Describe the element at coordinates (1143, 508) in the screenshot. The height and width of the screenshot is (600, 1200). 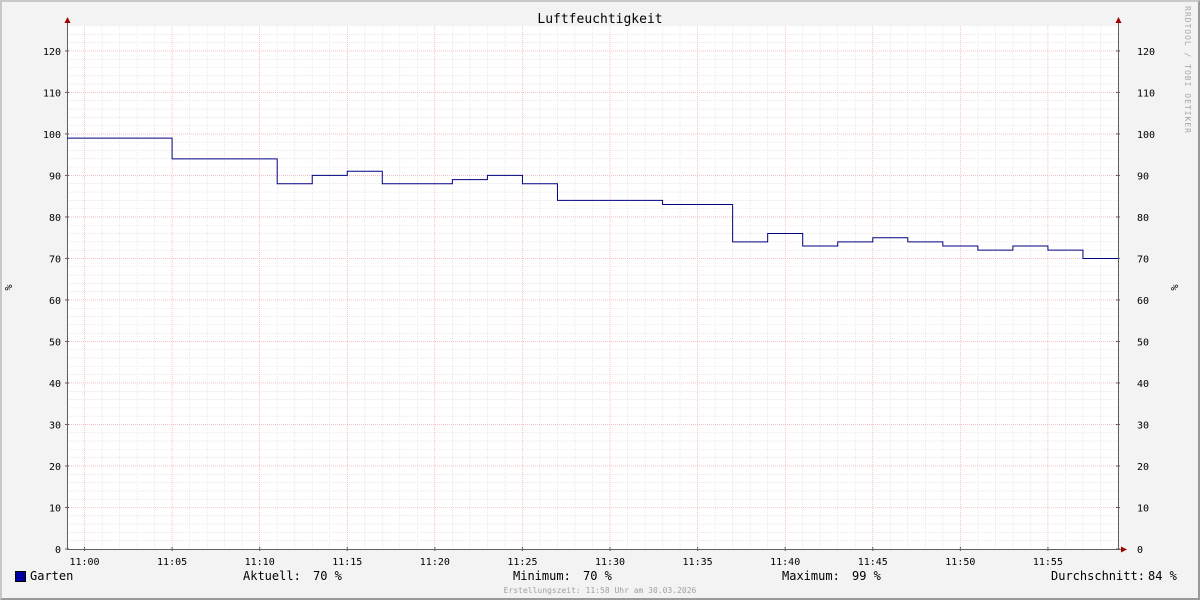
I see `y-tick-label-right: 10` at that location.